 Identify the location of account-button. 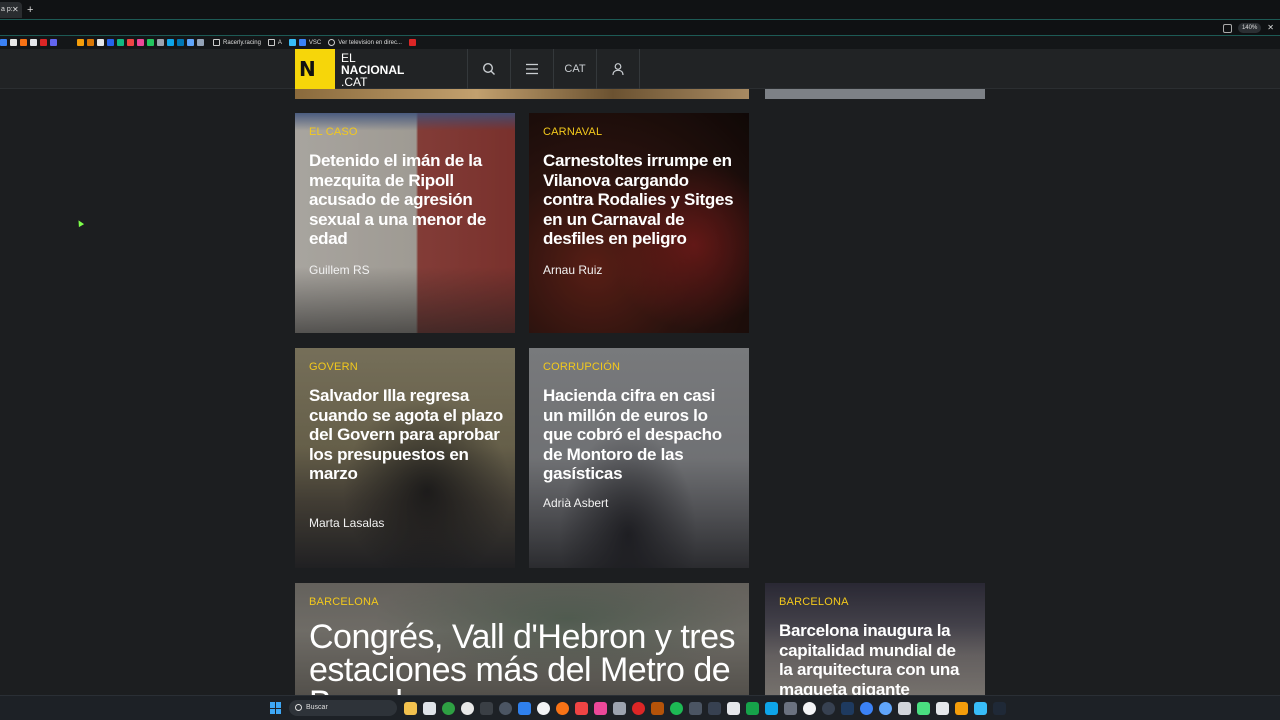
(618, 69).